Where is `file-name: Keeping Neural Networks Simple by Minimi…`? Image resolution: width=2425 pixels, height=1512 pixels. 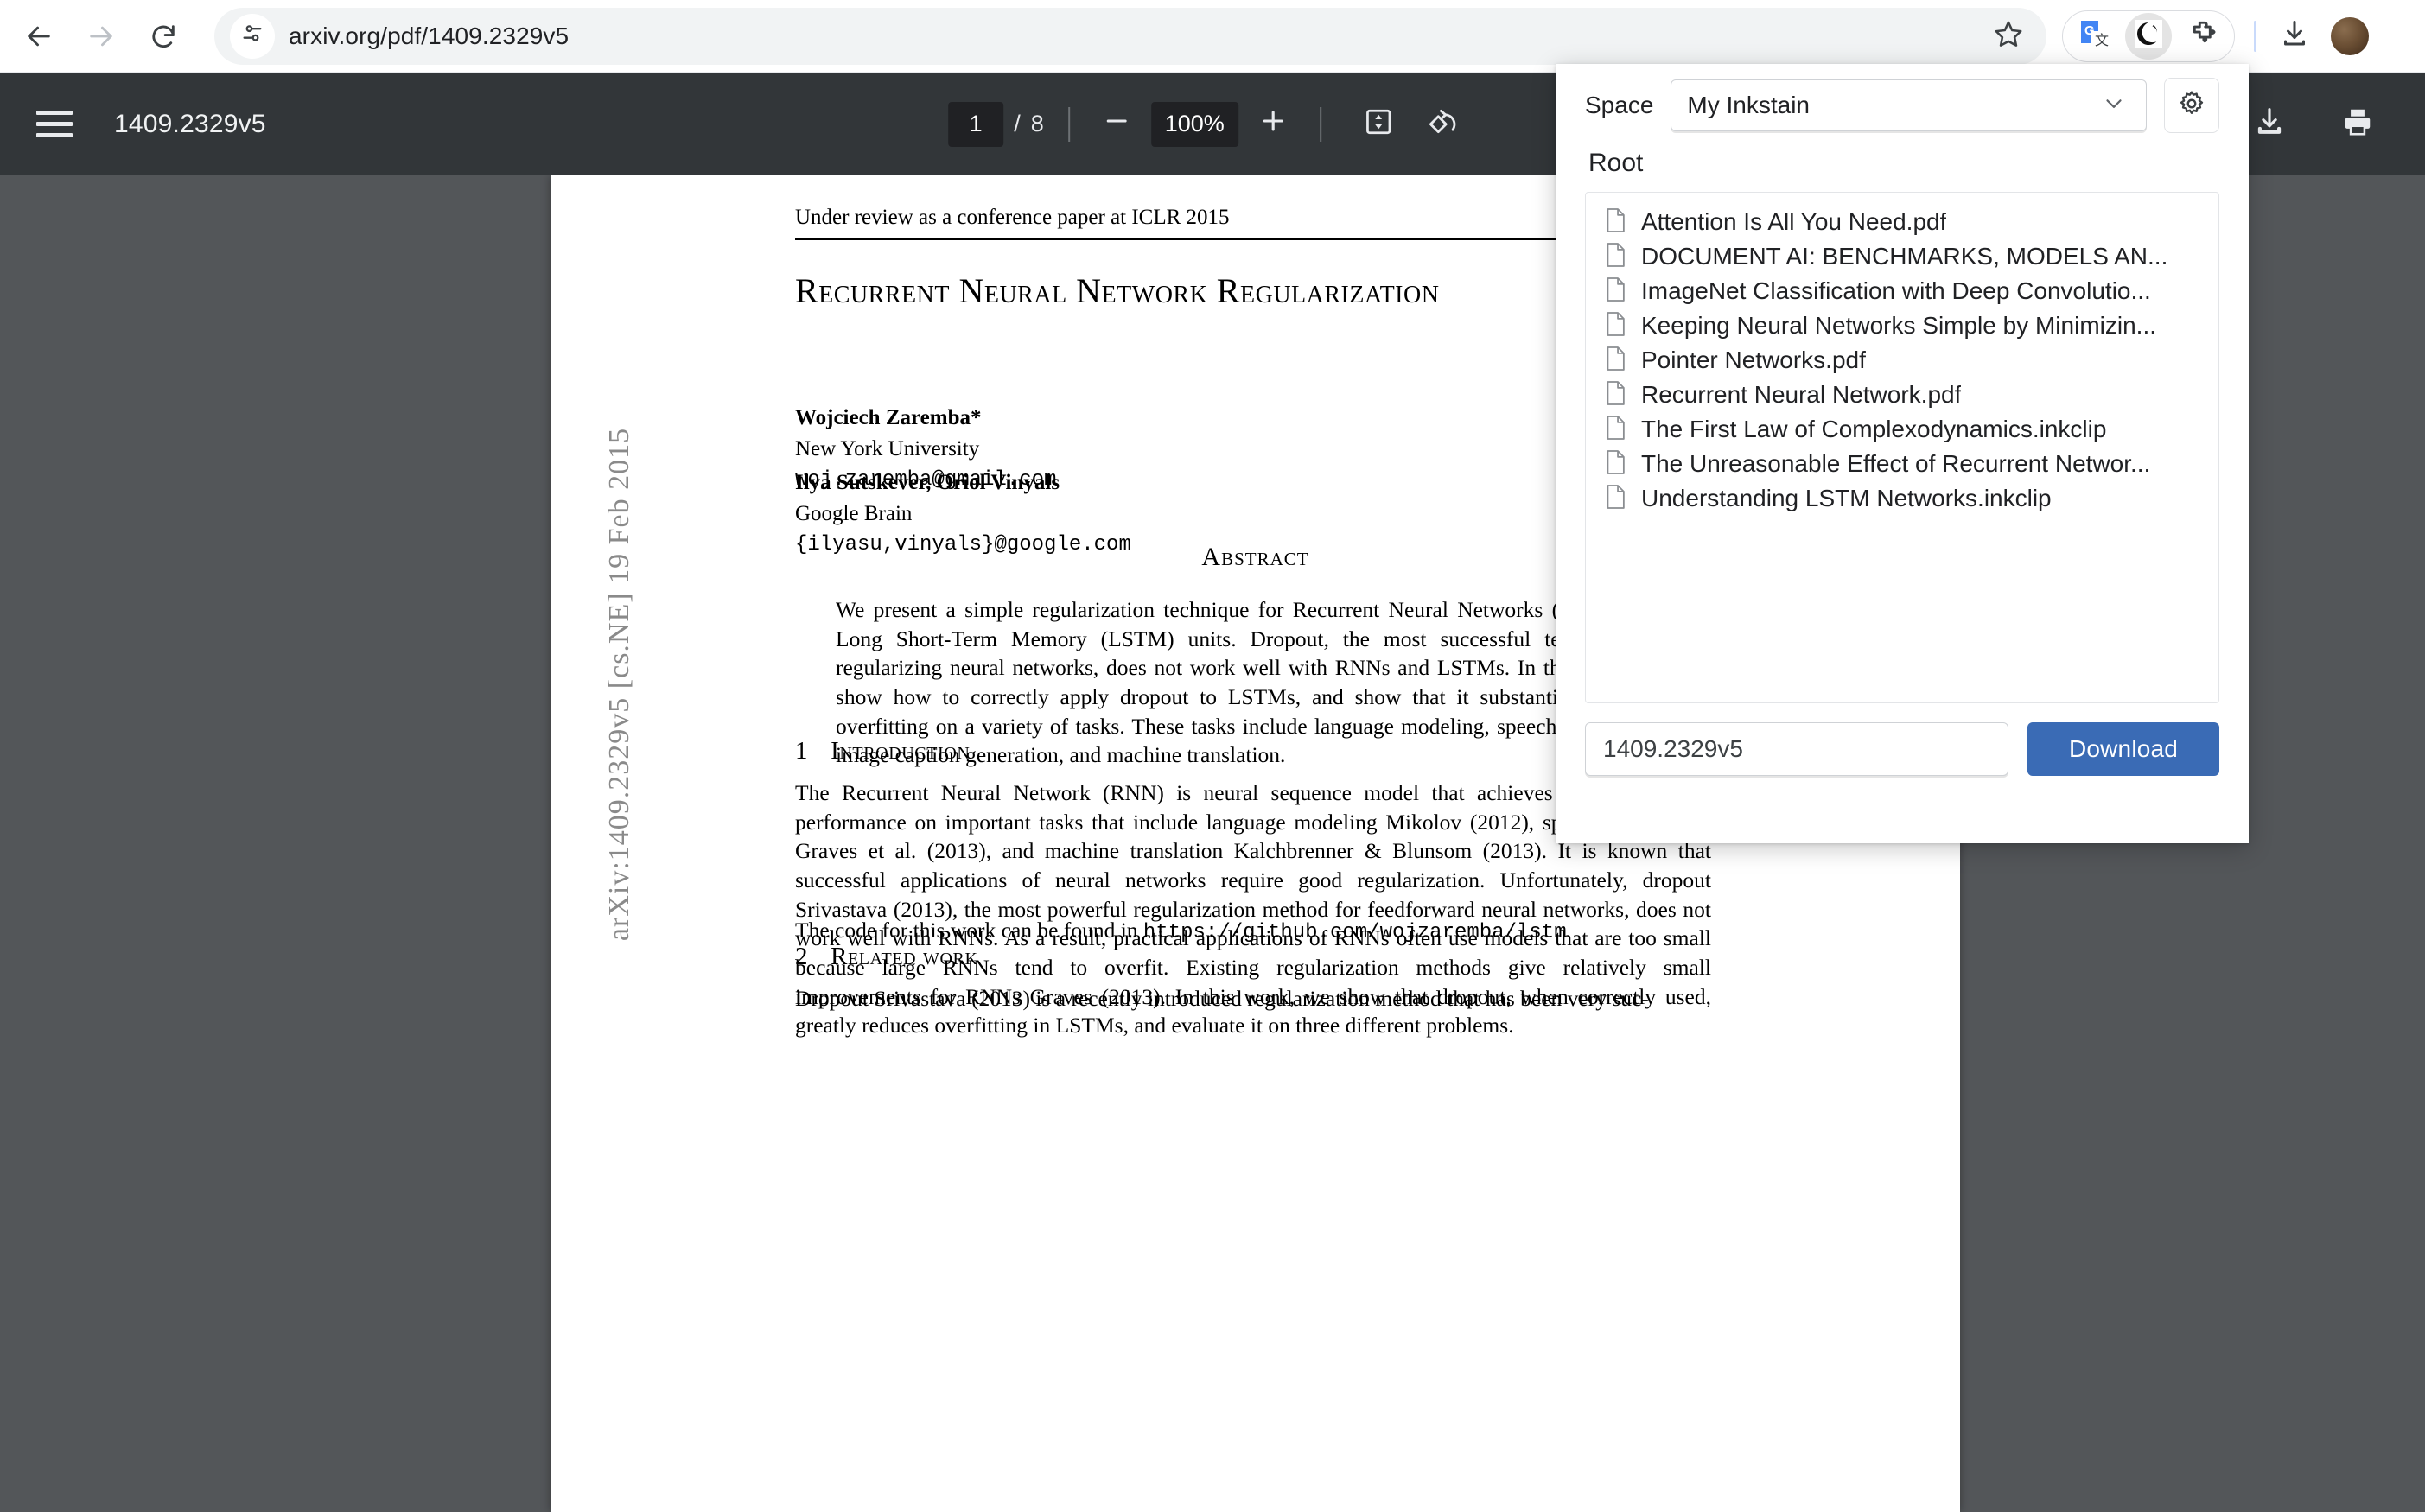 file-name: Keeping Neural Networks Simple by Minimi… is located at coordinates (1899, 325).